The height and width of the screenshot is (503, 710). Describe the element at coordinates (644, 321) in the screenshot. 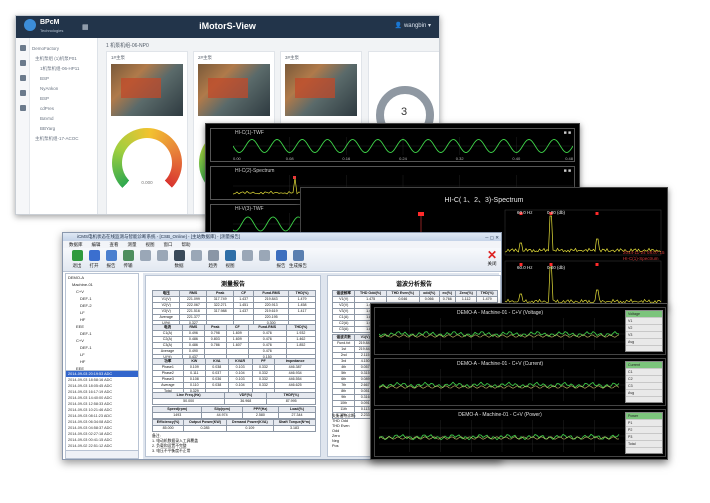

I see `legend-entry: V1` at that location.